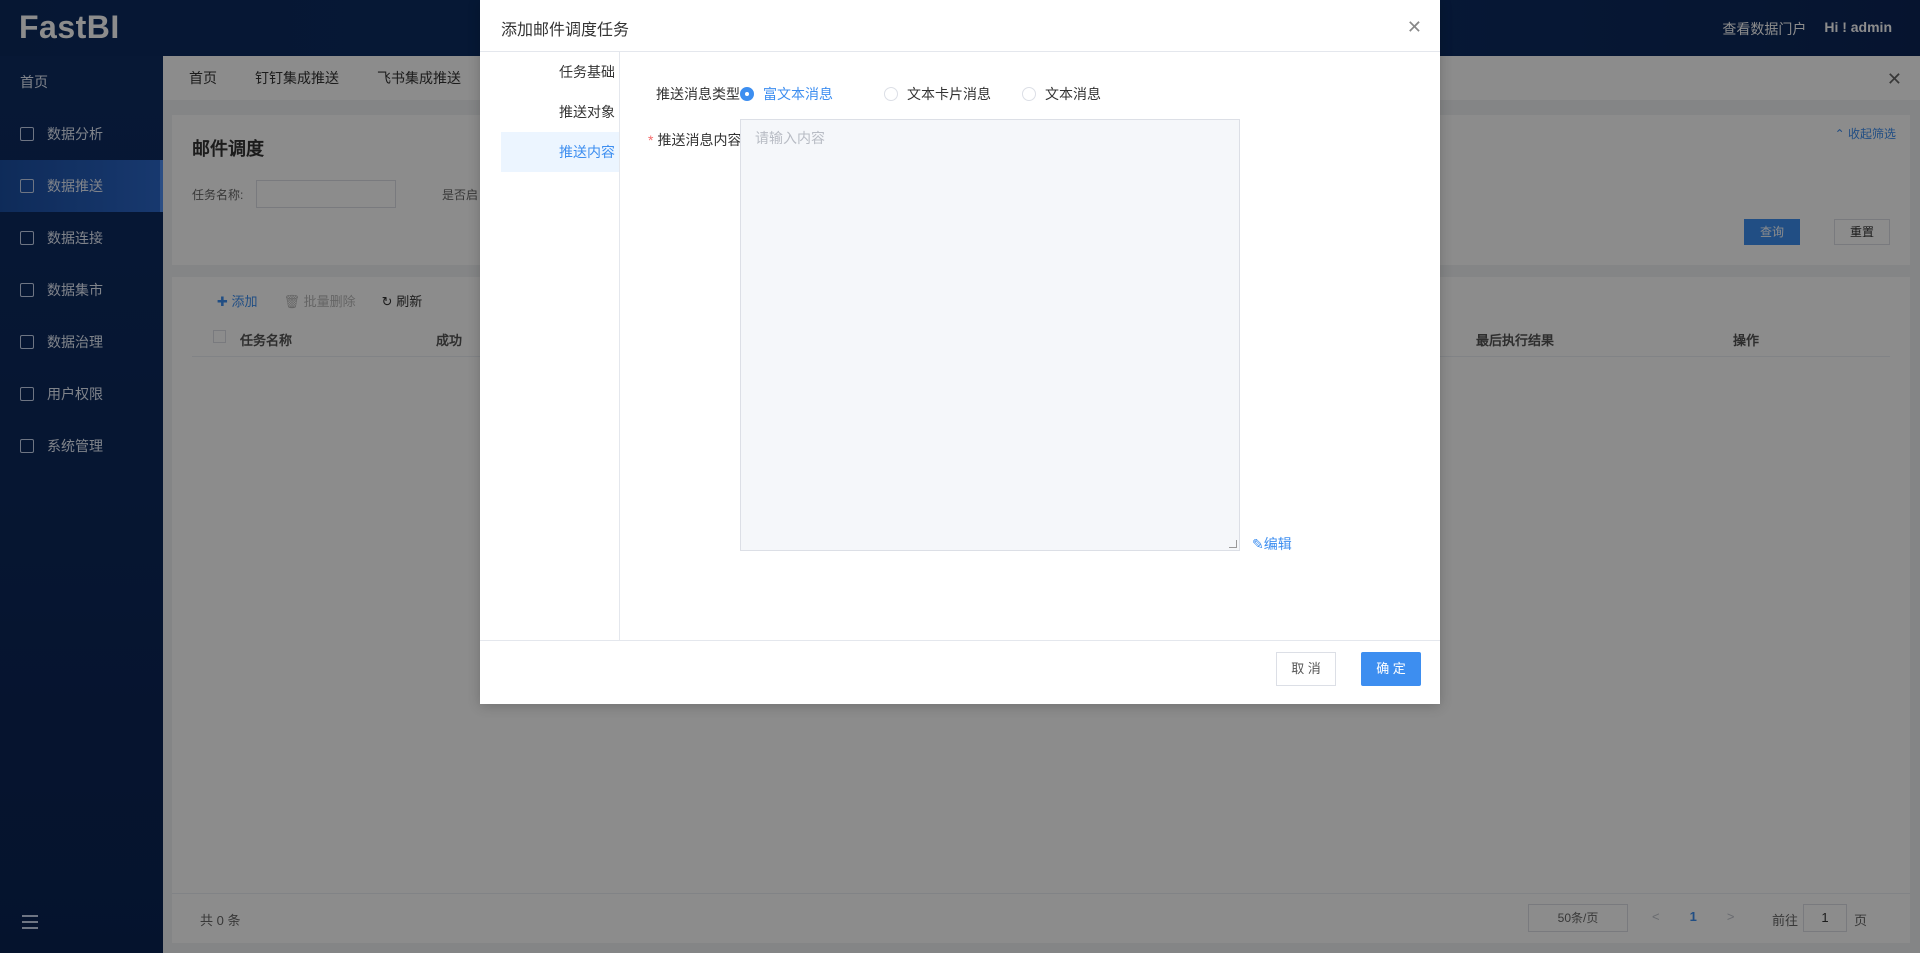 Image resolution: width=1920 pixels, height=953 pixels. I want to click on edit-link: ✎编辑, so click(1272, 544).